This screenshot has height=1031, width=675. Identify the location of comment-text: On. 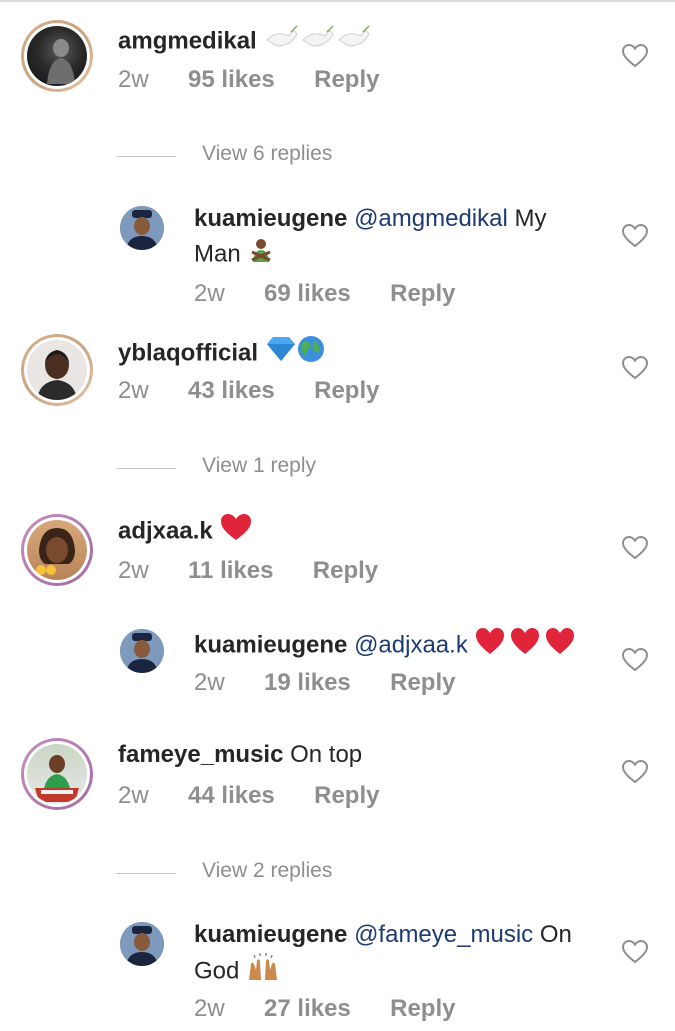
(555, 934).